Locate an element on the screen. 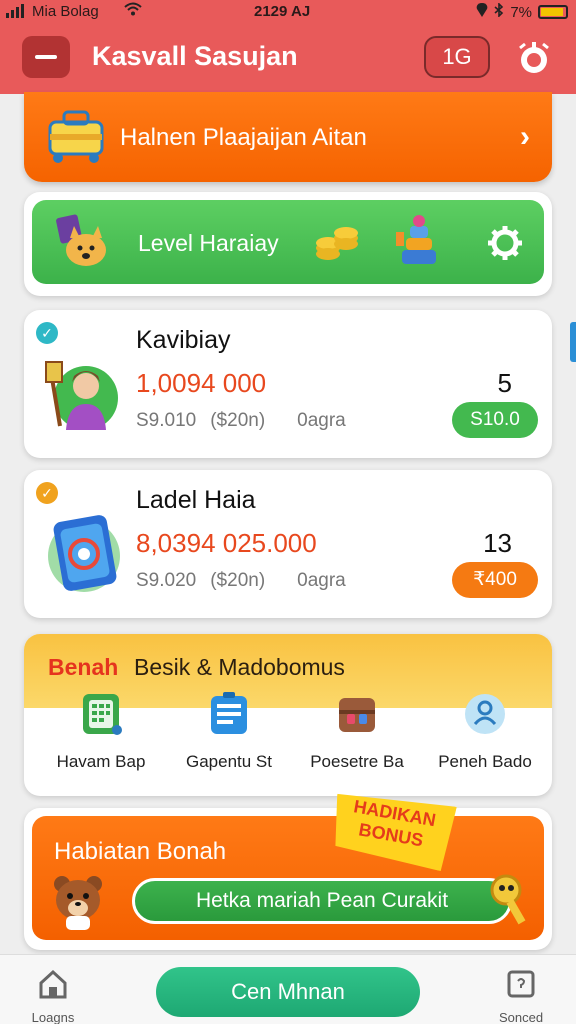 This screenshot has height=1024, width=576. status-bar: Mia Bolag 2129 AJ 7% is located at coordinates (288, 13).